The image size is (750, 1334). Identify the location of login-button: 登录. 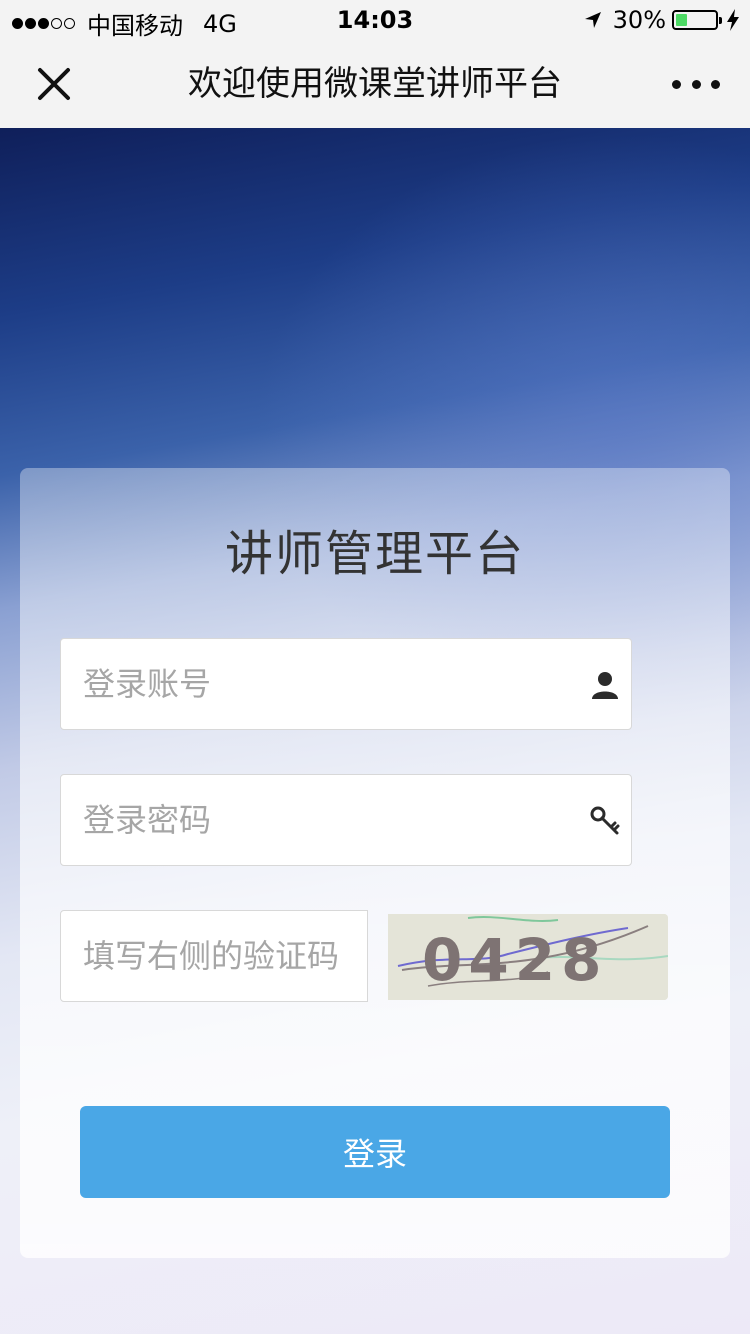
(375, 1152).